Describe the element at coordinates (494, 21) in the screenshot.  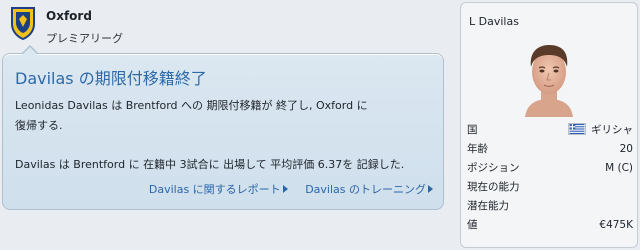
I see `player-name: L Davilas` at that location.